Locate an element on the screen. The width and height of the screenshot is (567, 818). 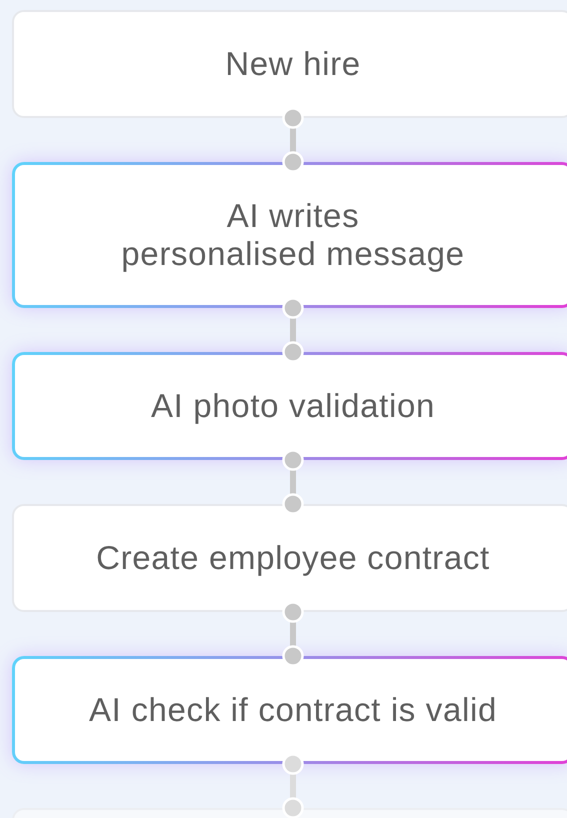
ai-step-card: AI check if contract is valid is located at coordinates (289, 710).